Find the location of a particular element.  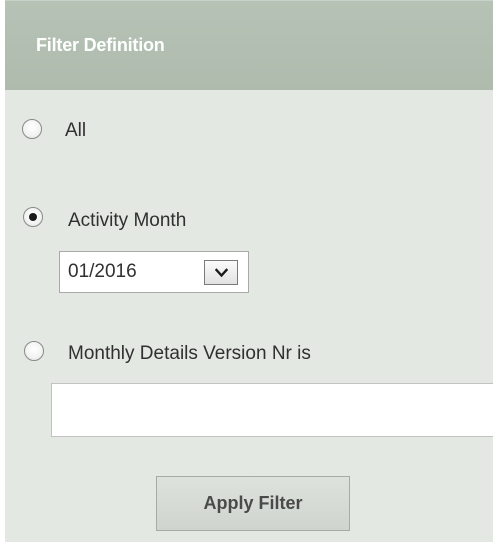

radio-version-nr is located at coordinates (34, 351).